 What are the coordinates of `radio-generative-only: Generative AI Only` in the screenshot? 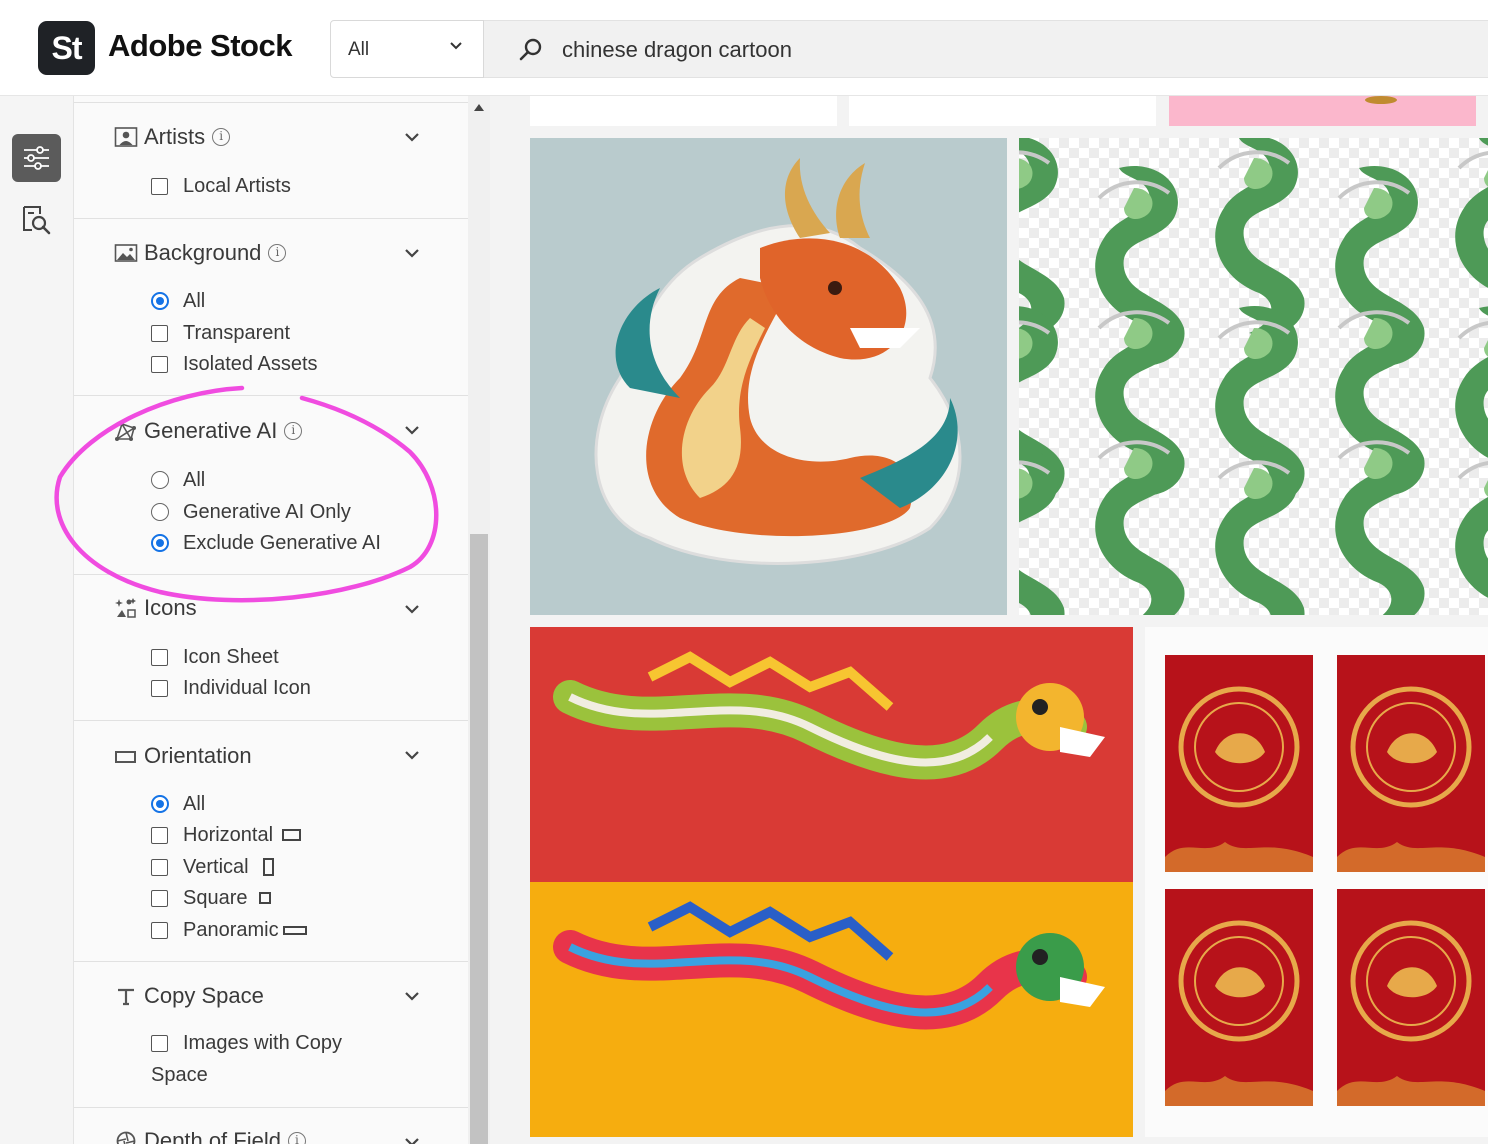 It's located at (251, 512).